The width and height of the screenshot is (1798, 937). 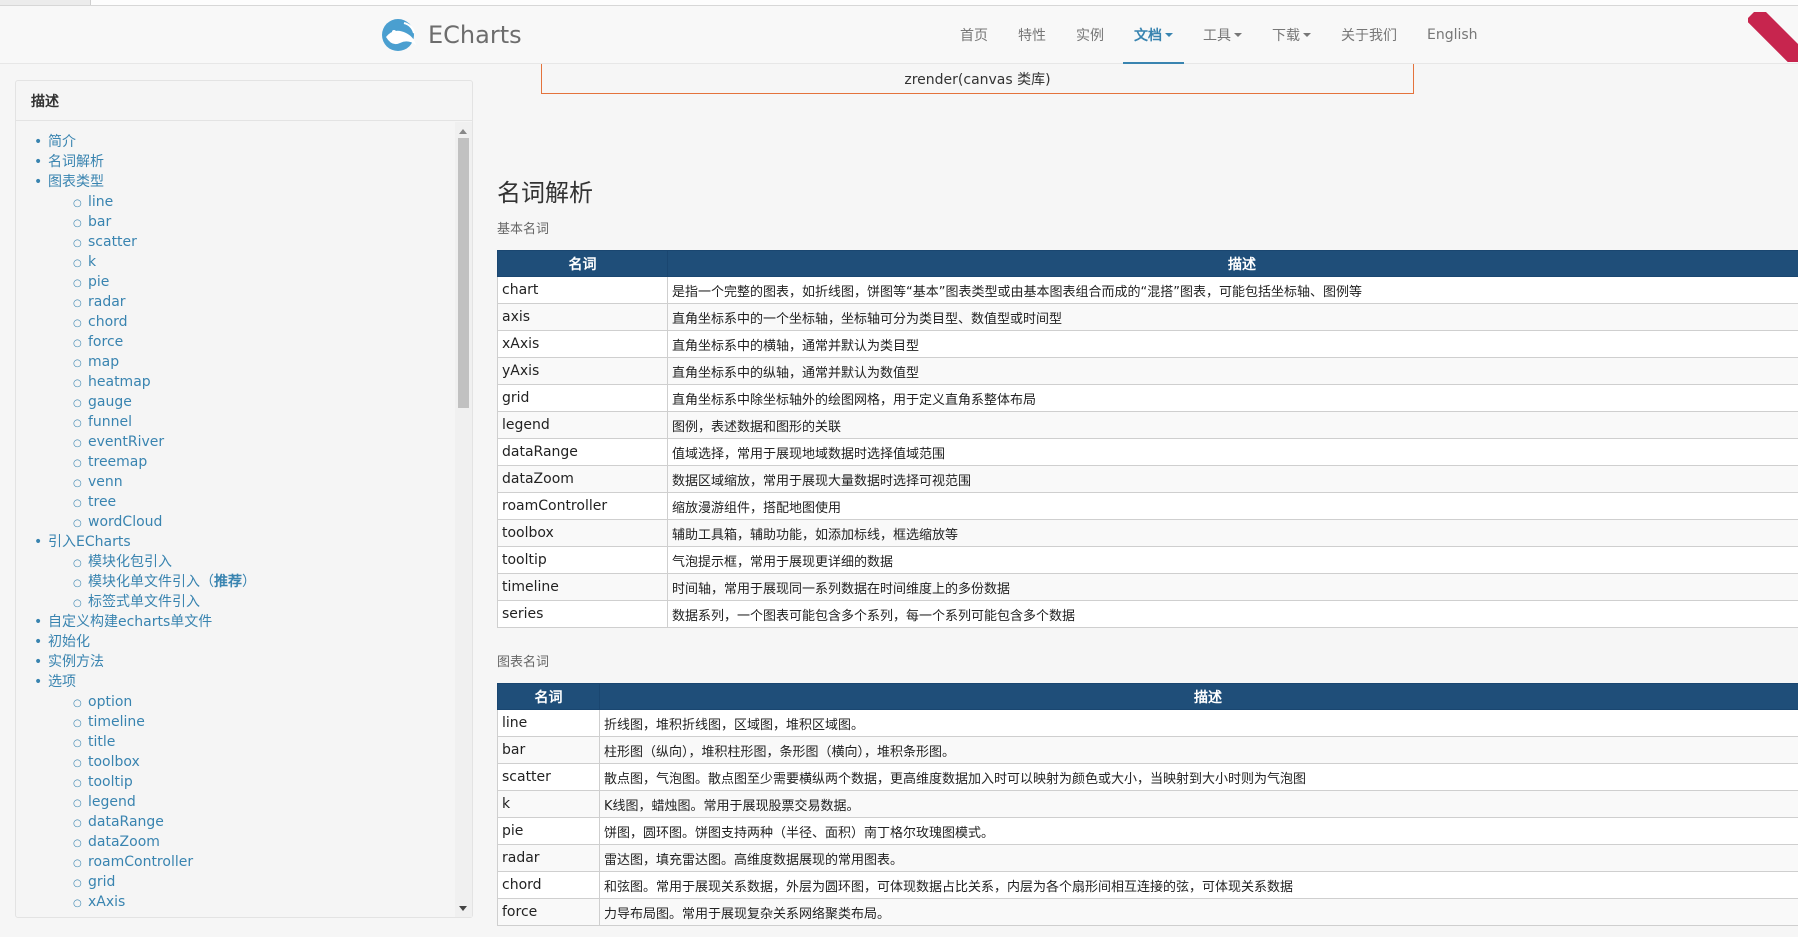 I want to click on description-cell: 缩放漫游组件，搭配地图使用, so click(x=1232, y=506).